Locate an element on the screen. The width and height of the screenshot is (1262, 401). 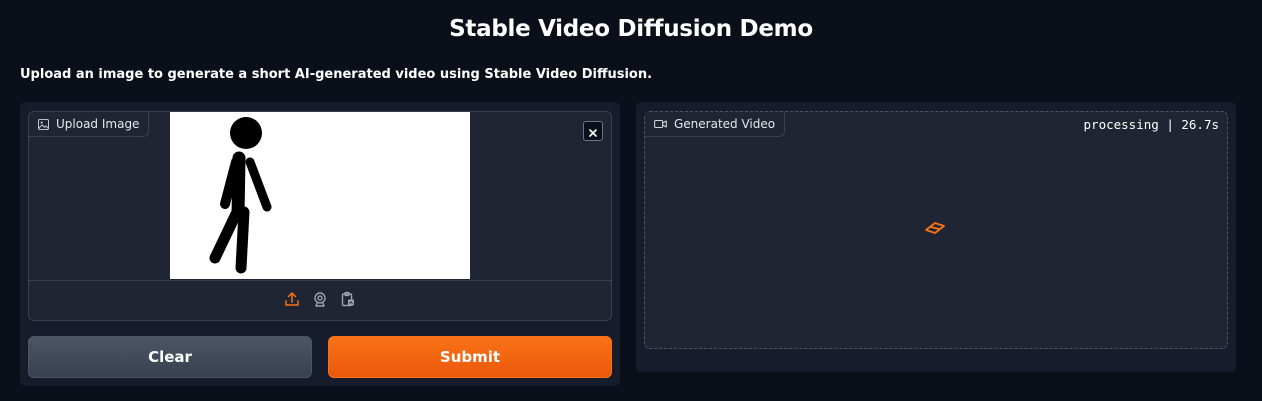
generated-video-label-text: Generated Video is located at coordinates (725, 124).